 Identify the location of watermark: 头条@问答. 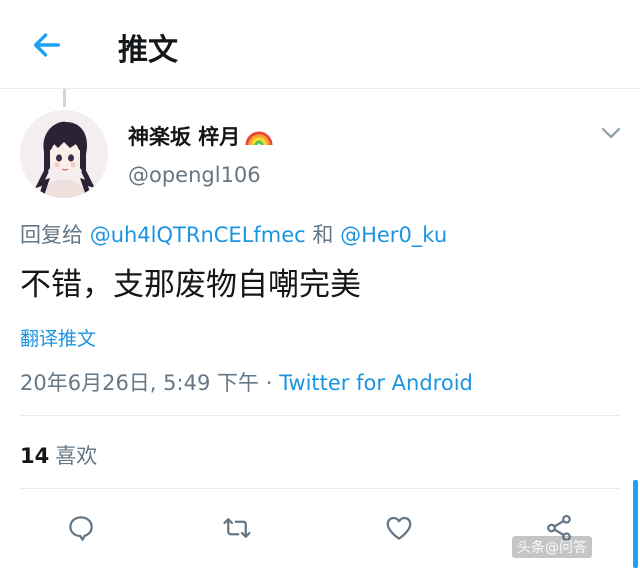
(552, 547).